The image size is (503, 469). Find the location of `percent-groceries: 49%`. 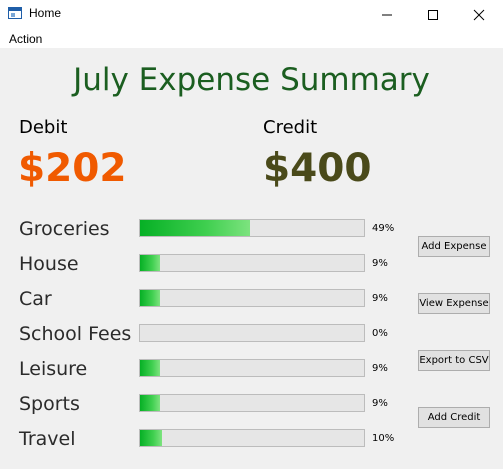

percent-groceries: 49% is located at coordinates (383, 228).